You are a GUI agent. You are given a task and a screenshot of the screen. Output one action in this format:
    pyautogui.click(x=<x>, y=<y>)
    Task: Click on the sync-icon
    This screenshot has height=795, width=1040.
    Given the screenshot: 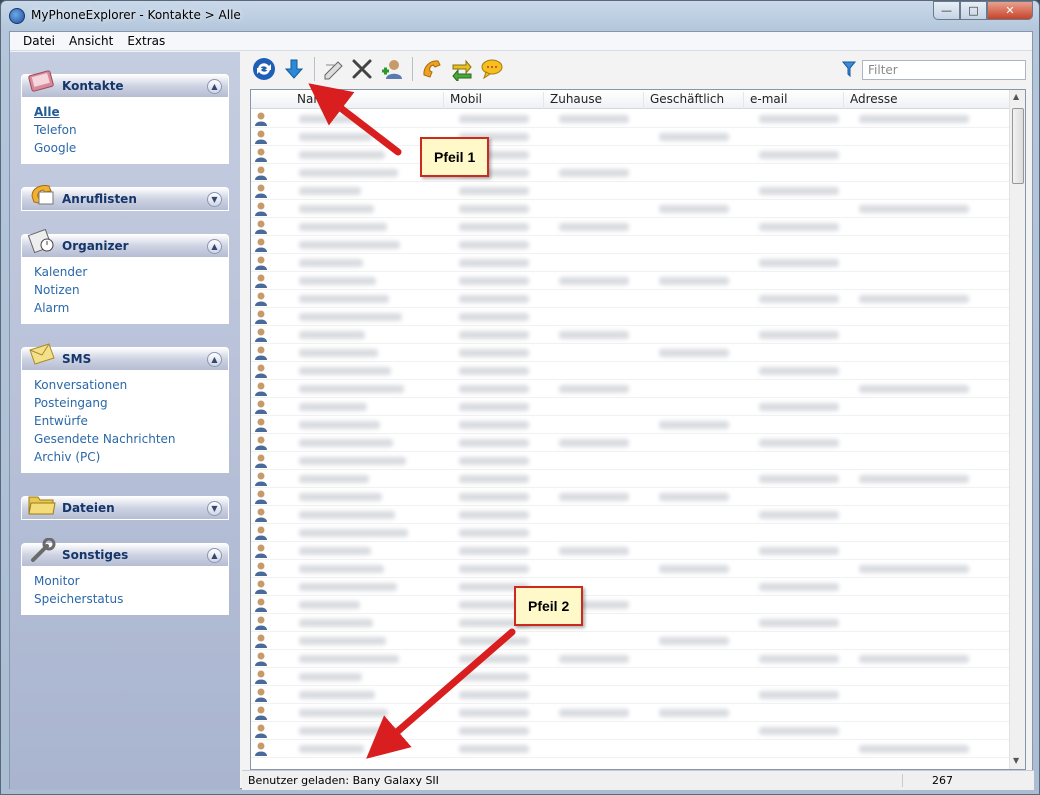 What is the action you would take?
    pyautogui.click(x=462, y=69)
    